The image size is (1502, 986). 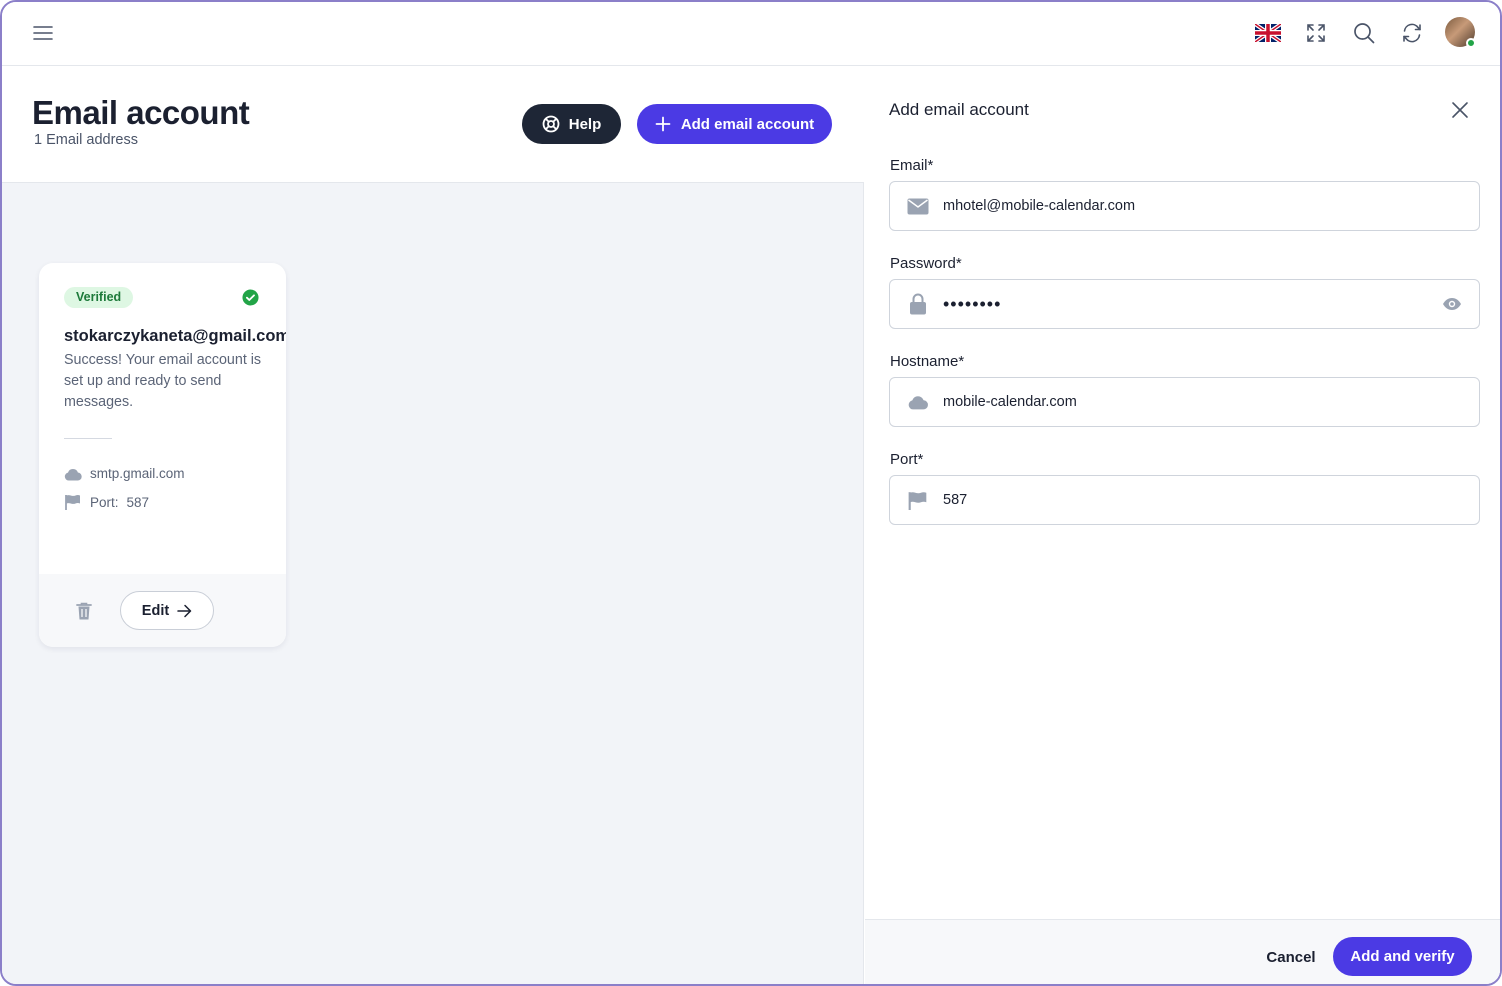 What do you see at coordinates (926, 263) in the screenshot?
I see `password-label: Password*` at bounding box center [926, 263].